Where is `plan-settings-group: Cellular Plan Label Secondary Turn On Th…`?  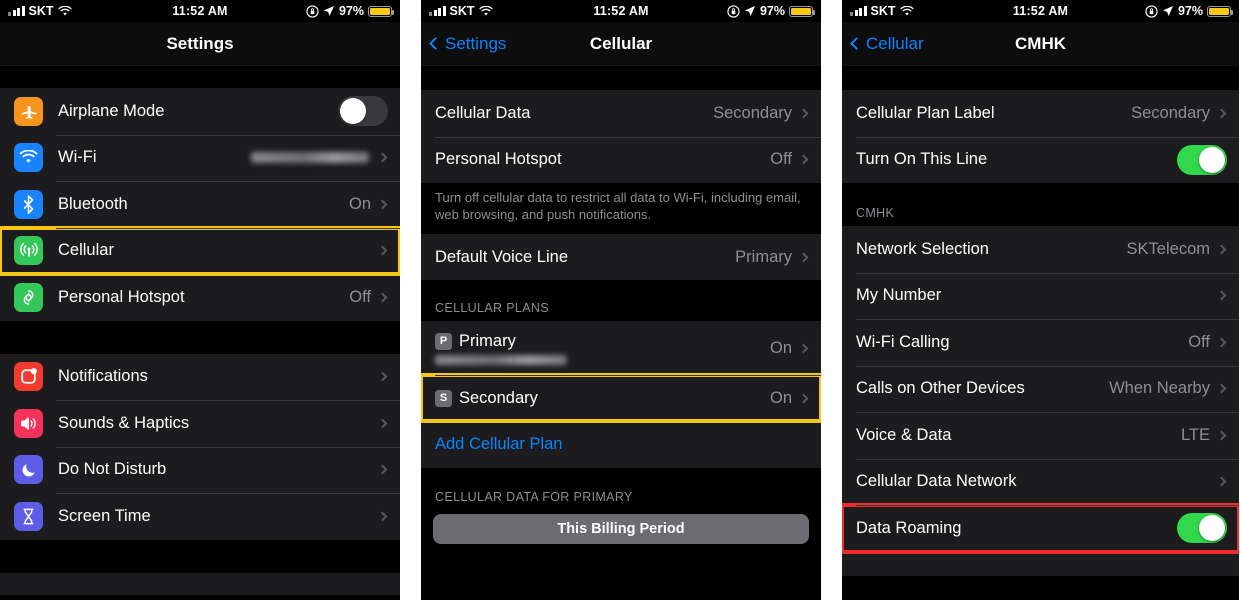 plan-settings-group: Cellular Plan Label Secondary Turn On Th… is located at coordinates (1040, 136).